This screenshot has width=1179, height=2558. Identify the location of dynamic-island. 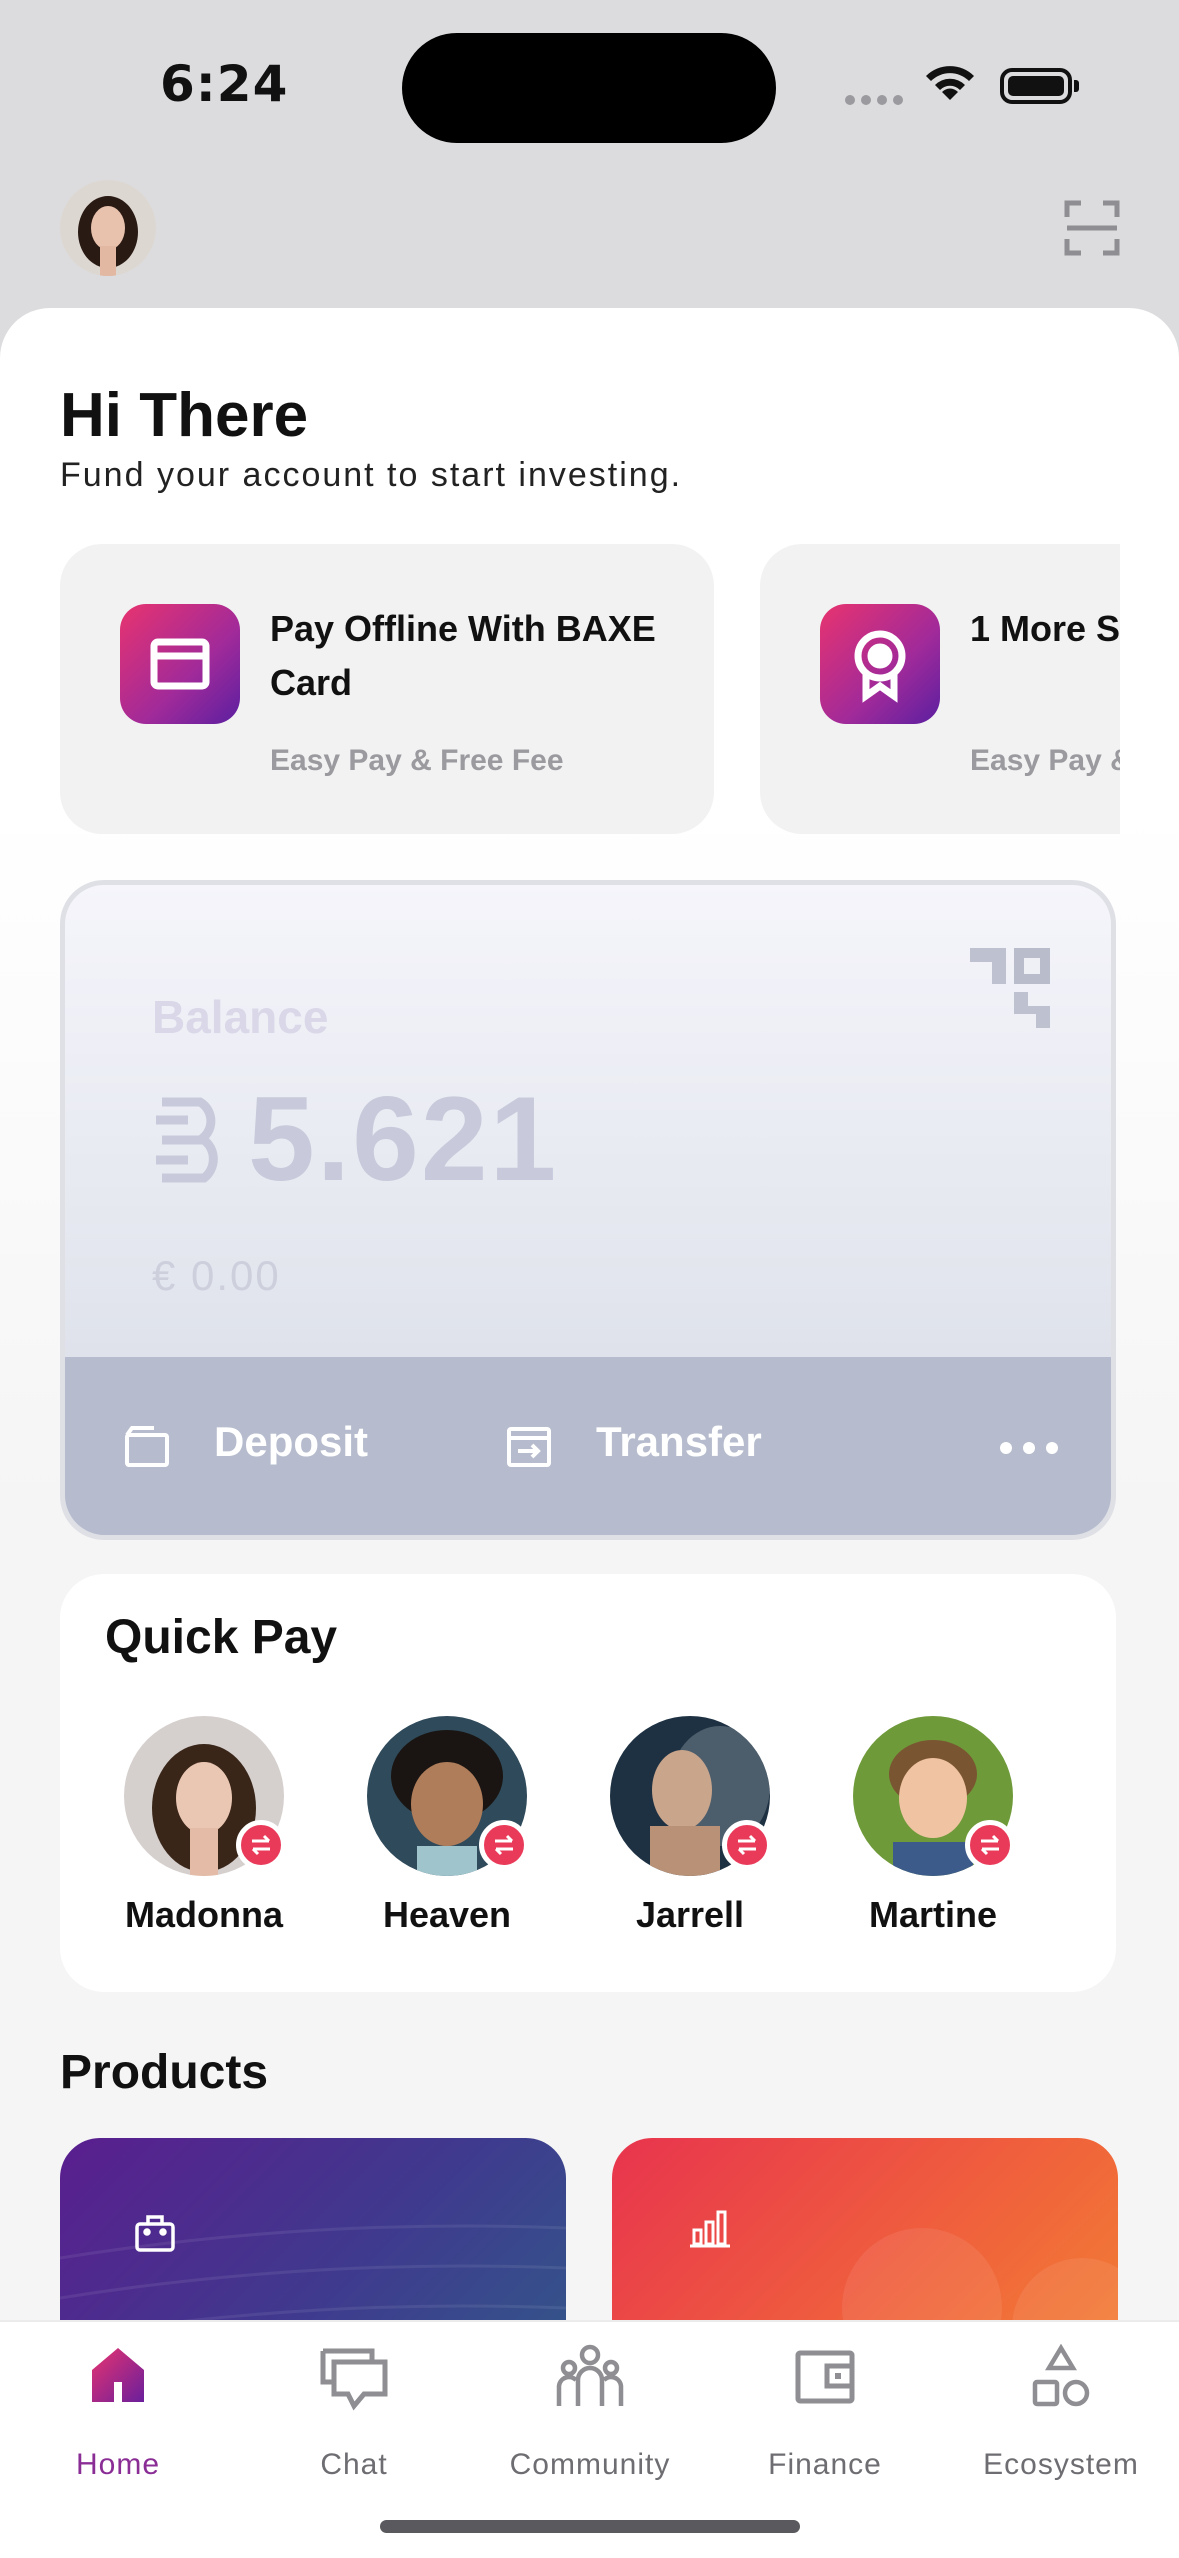
(589, 88).